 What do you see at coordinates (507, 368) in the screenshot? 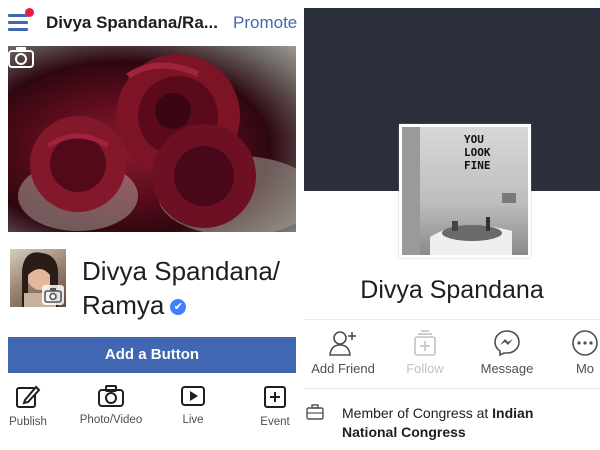
I see `message-label: Message` at bounding box center [507, 368].